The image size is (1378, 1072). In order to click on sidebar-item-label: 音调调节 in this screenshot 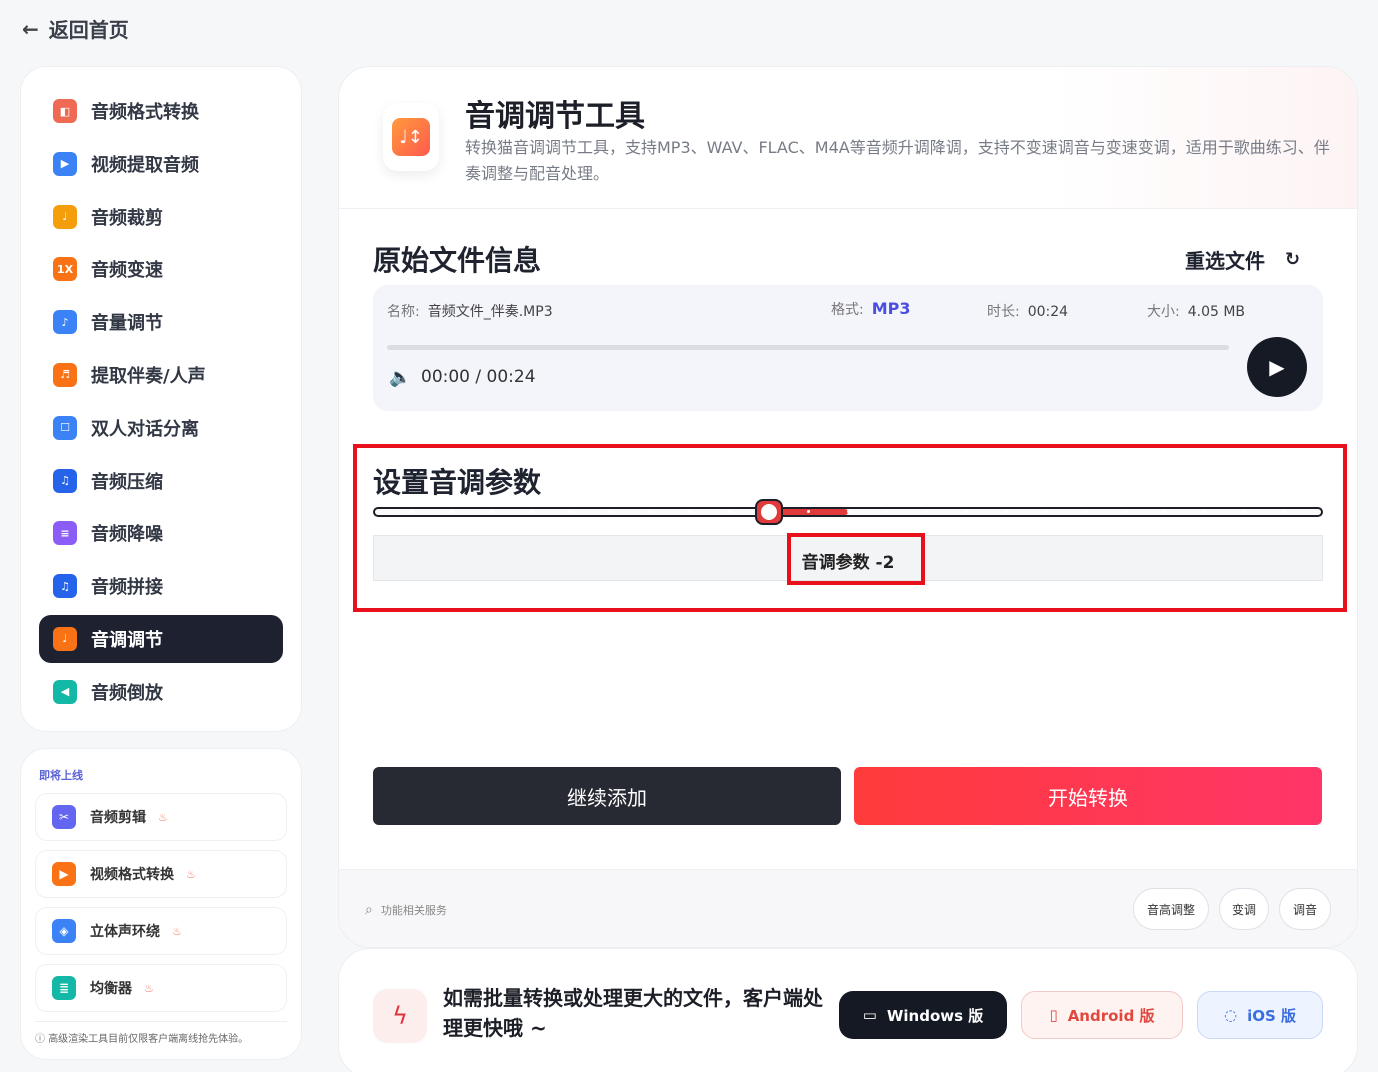, I will do `click(127, 640)`.